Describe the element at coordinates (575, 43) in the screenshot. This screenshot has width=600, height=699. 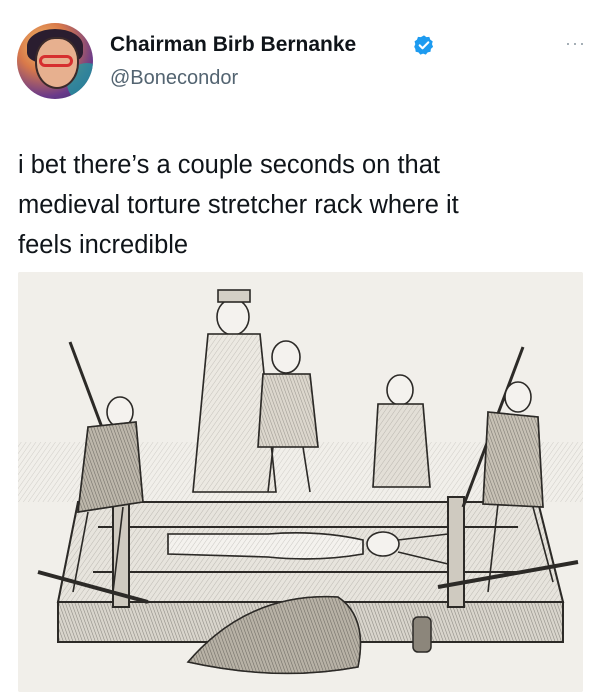
I see `more-options-button: ···` at that location.